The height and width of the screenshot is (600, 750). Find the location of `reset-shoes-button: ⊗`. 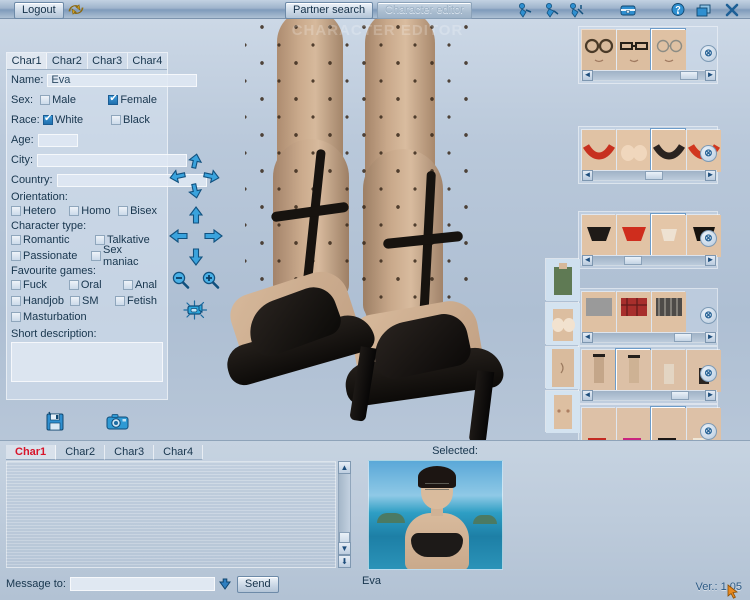

reset-shoes-button: ⊗ is located at coordinates (708, 431).